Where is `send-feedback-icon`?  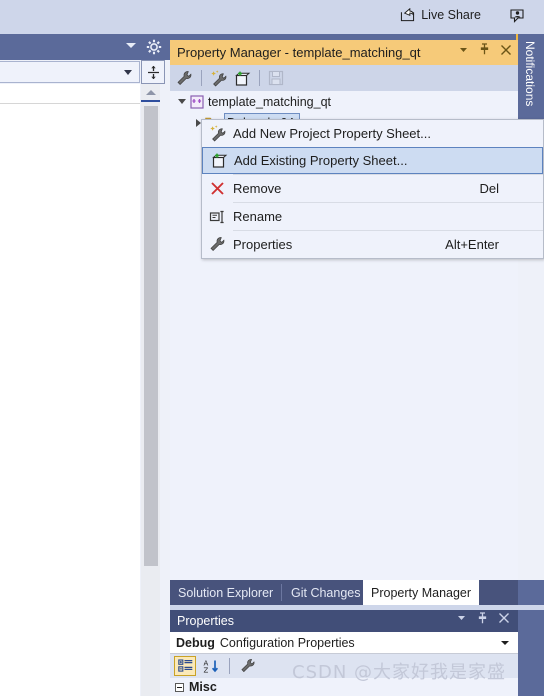 send-feedback-icon is located at coordinates (517, 16).